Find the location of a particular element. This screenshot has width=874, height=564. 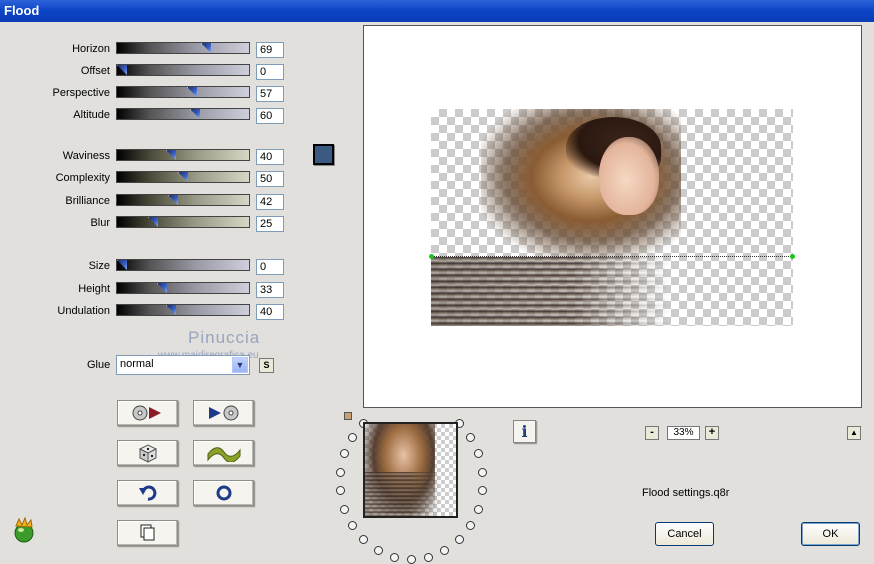

cancel-button: Cancel is located at coordinates (684, 534).